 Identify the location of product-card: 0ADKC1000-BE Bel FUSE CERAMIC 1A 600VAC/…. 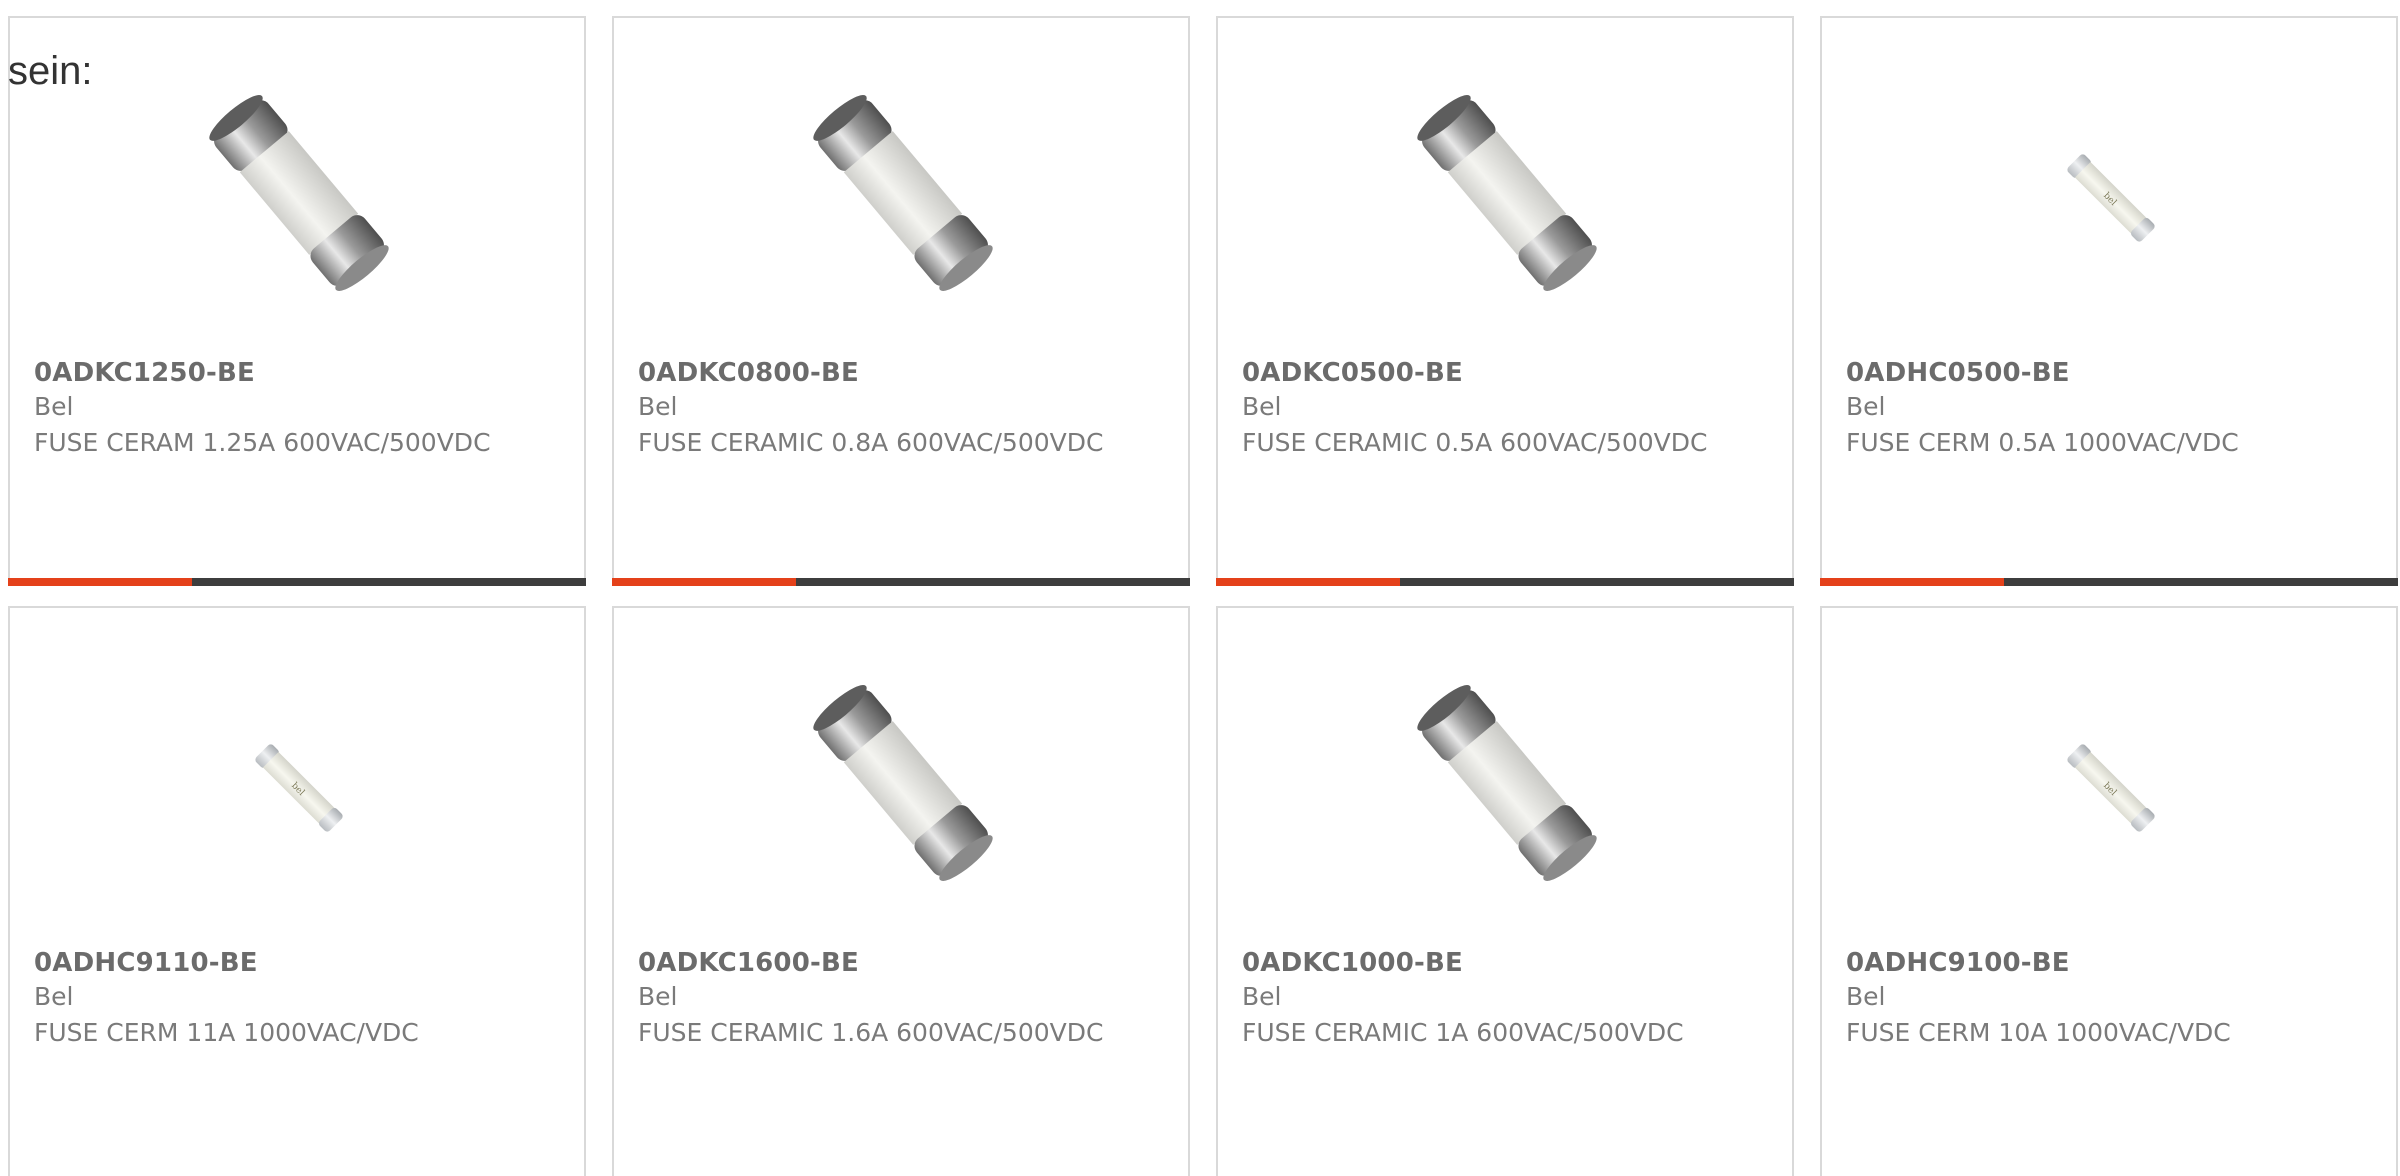
(1505, 891).